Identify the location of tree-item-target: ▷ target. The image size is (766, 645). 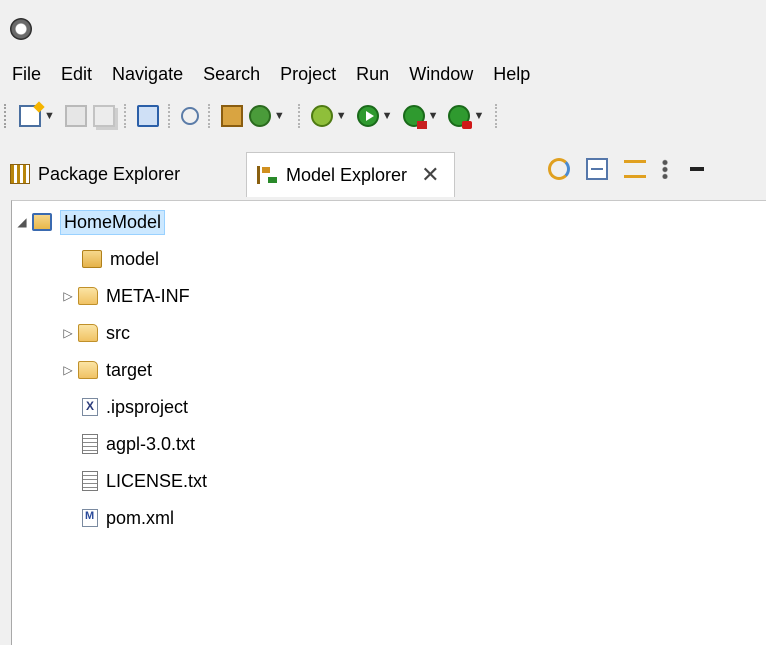
(107, 370).